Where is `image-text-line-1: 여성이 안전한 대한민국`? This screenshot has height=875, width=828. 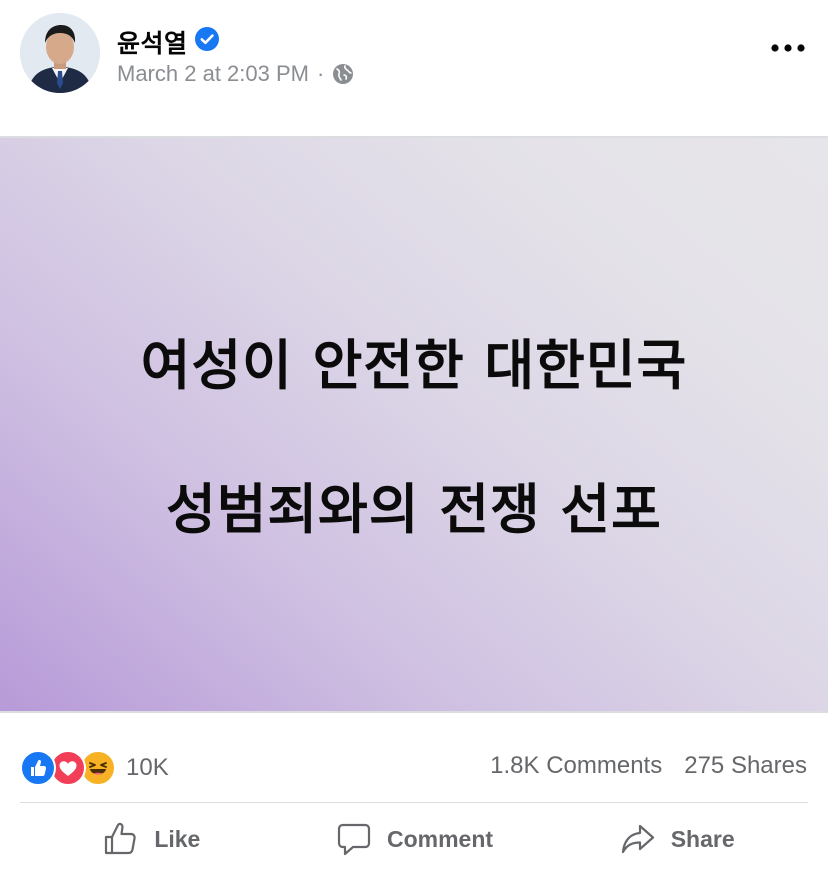 image-text-line-1: 여성이 안전한 대한민국 is located at coordinates (414, 365).